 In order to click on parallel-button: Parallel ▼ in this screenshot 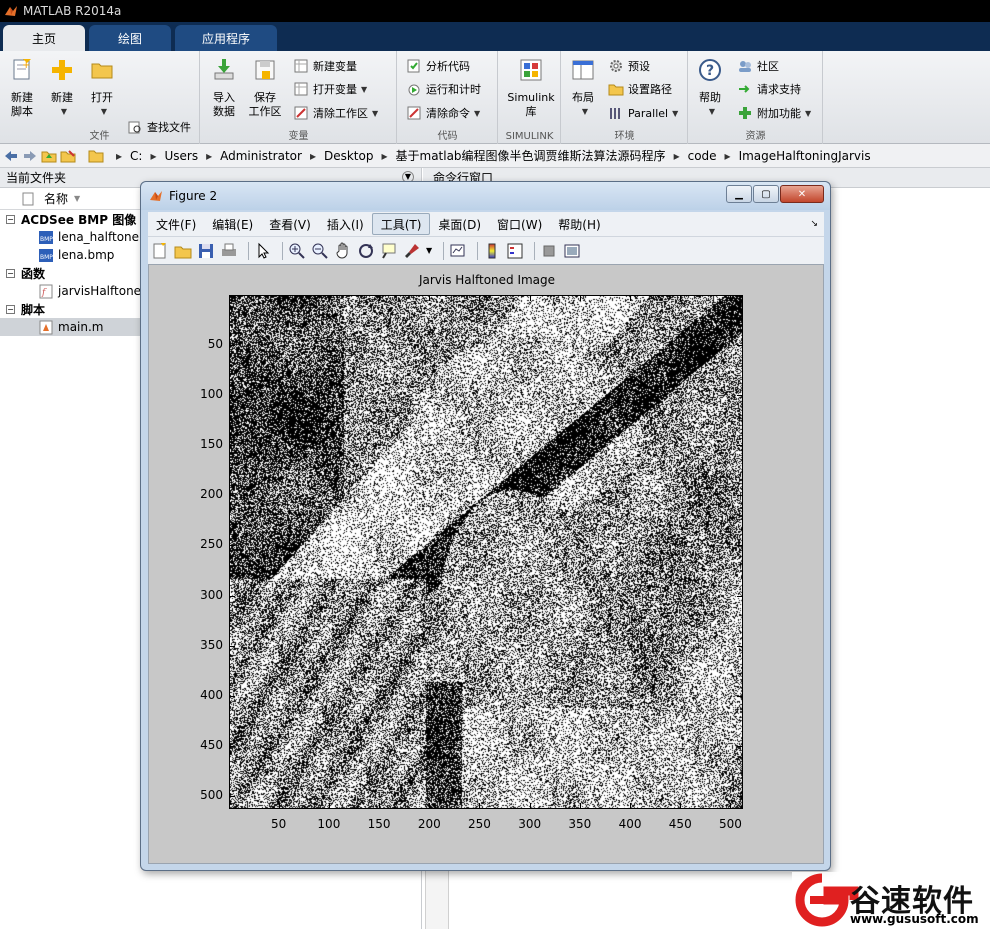, I will do `click(643, 113)`.